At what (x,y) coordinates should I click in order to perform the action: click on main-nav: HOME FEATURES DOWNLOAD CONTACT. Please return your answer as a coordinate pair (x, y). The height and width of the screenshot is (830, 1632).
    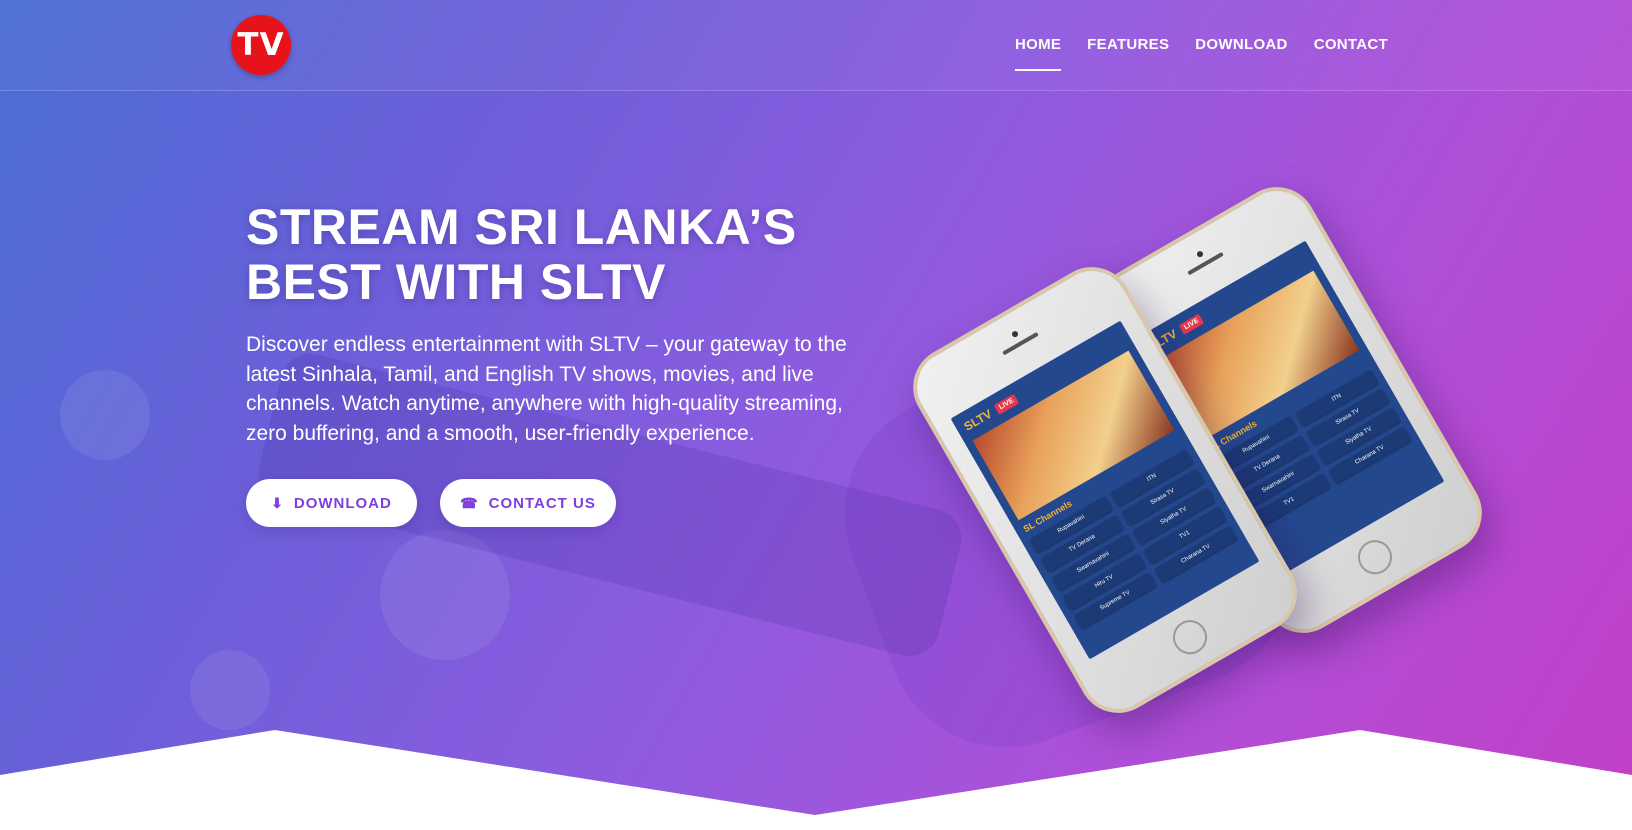
    Looking at the image, I should click on (1201, 53).